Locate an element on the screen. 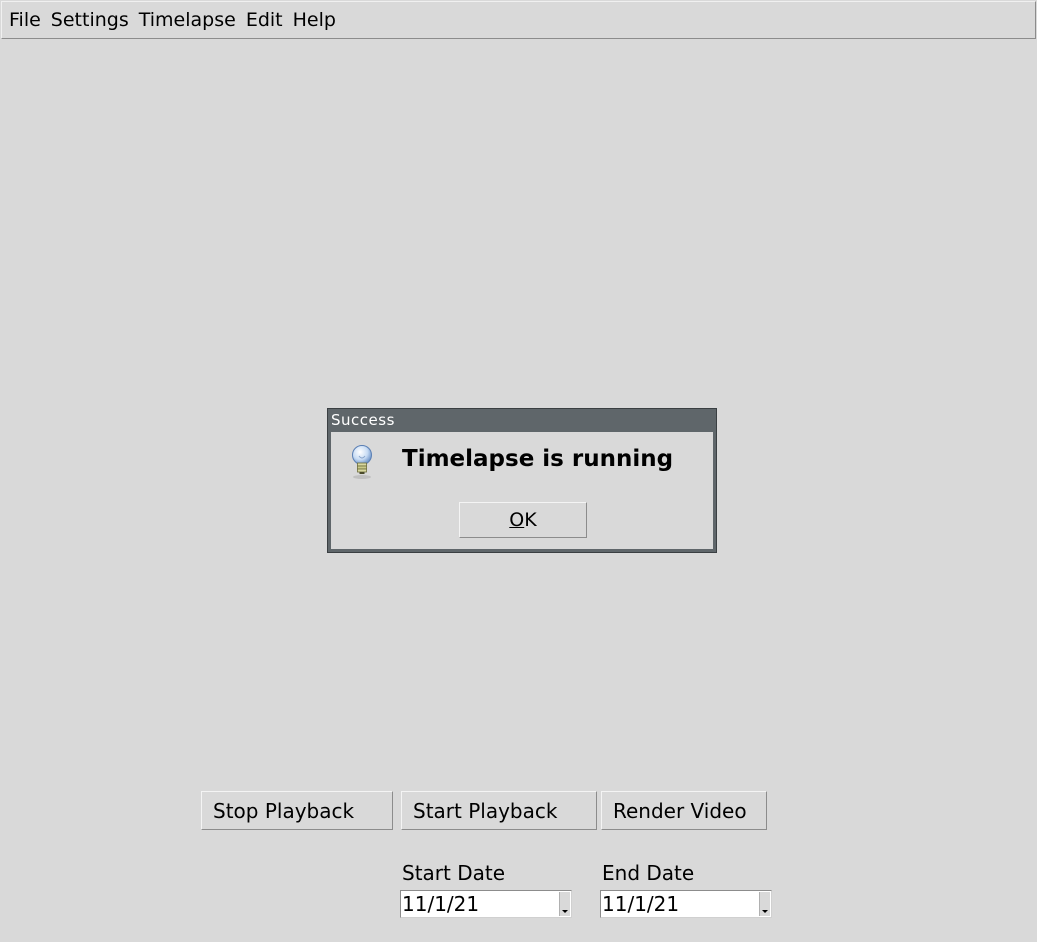 The height and width of the screenshot is (942, 1037). start-date-field: 11/1/21 is located at coordinates (486, 904).